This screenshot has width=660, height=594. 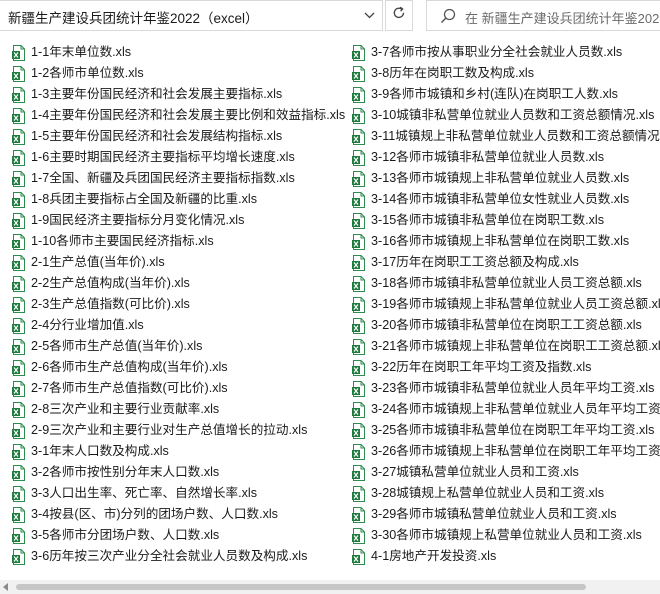 I want to click on file-item: 3-7各师市按从事职业分全社会就业人员数.xls, so click(x=506, y=52).